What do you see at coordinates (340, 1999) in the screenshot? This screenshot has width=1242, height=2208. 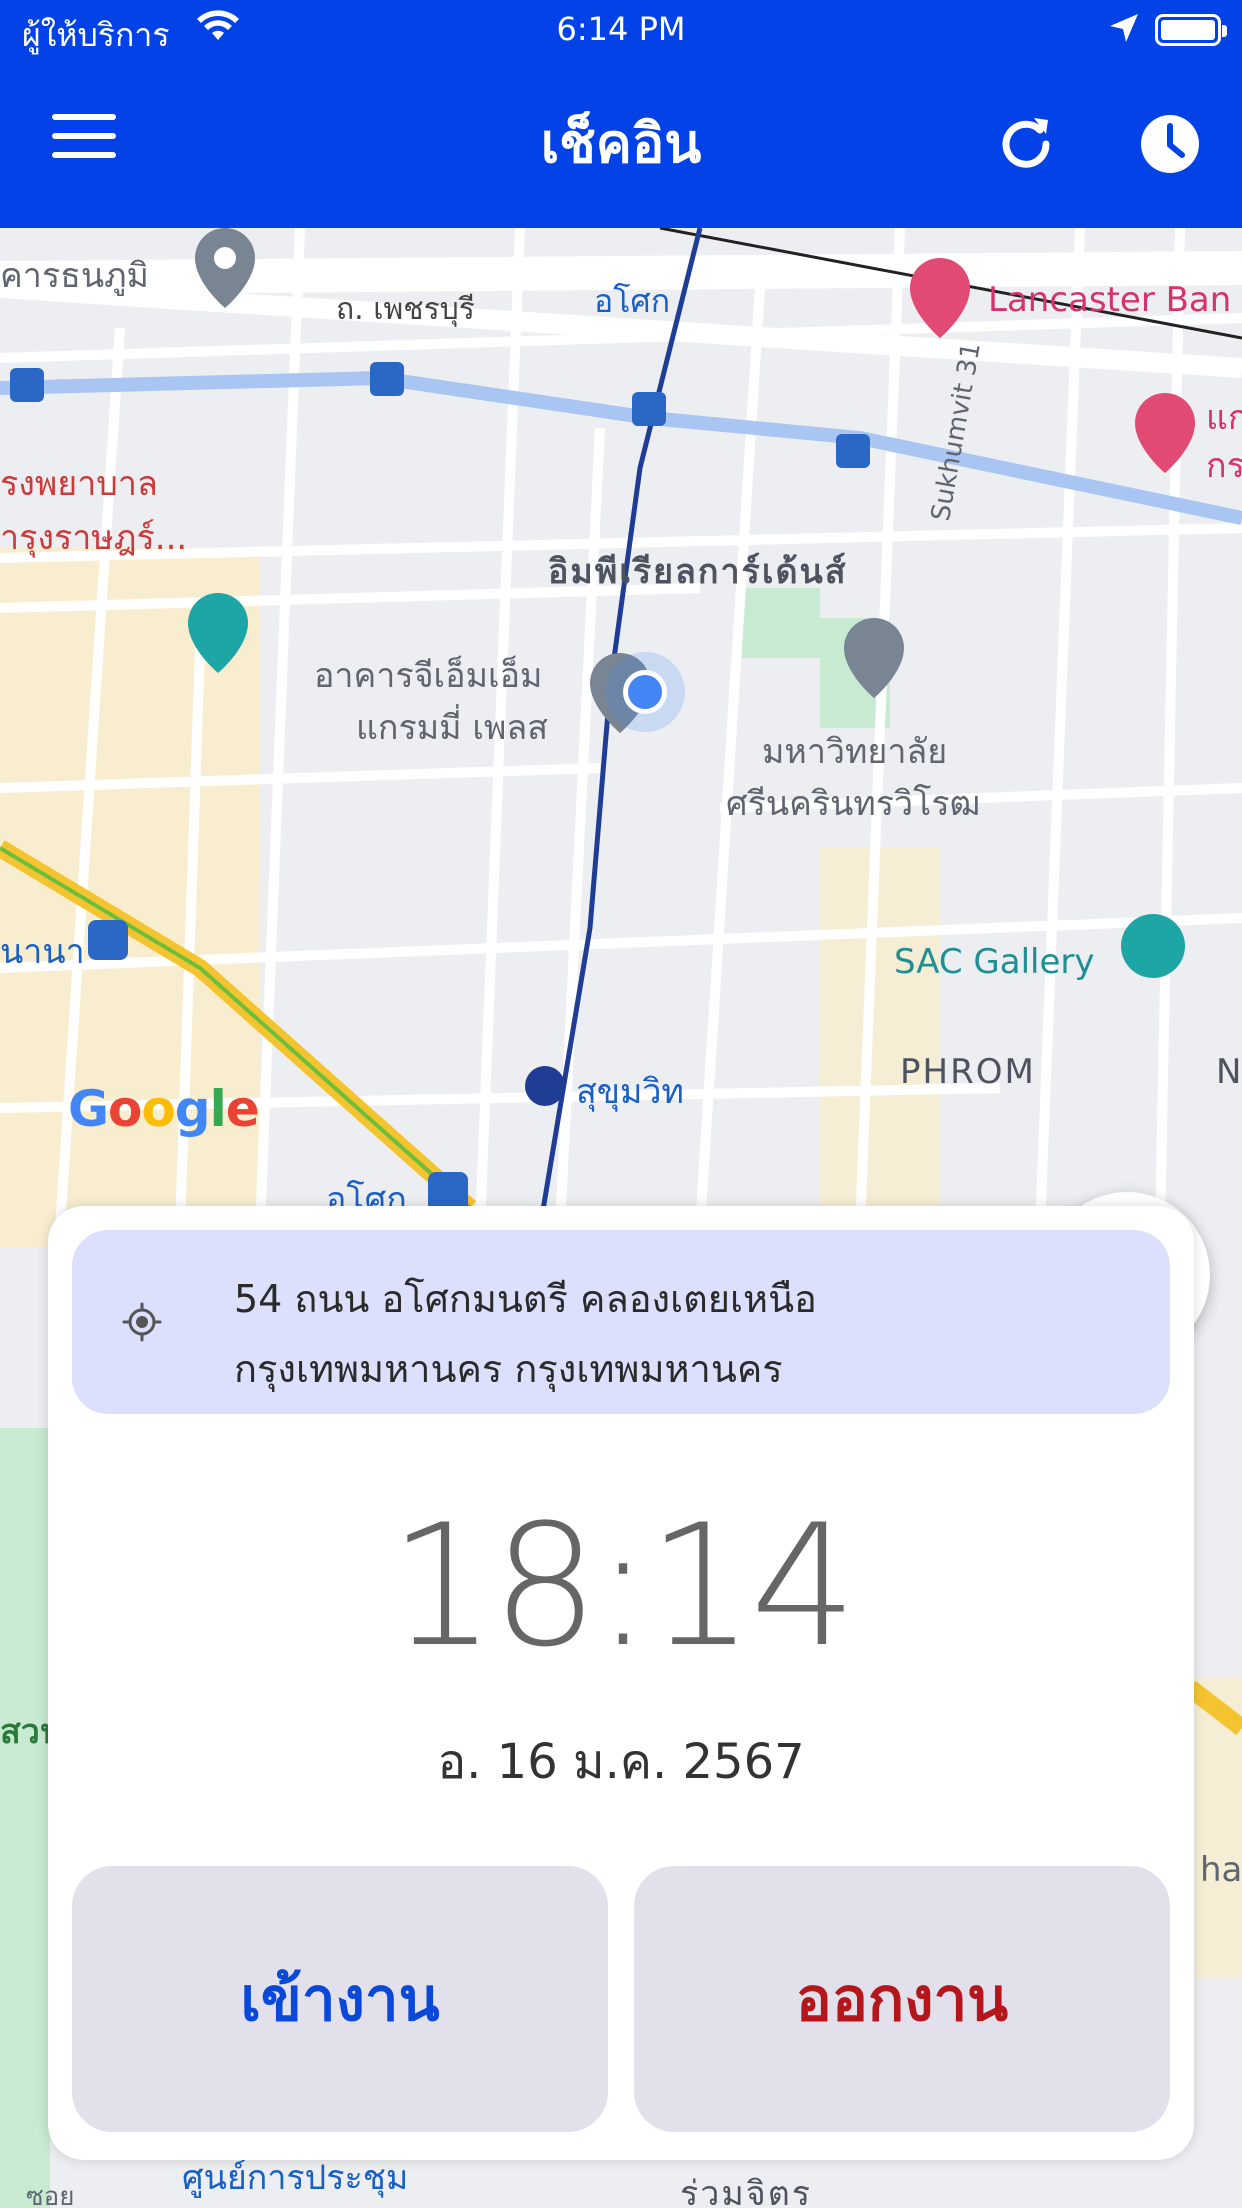 I see `check-in-button: เข้างาน` at bounding box center [340, 1999].